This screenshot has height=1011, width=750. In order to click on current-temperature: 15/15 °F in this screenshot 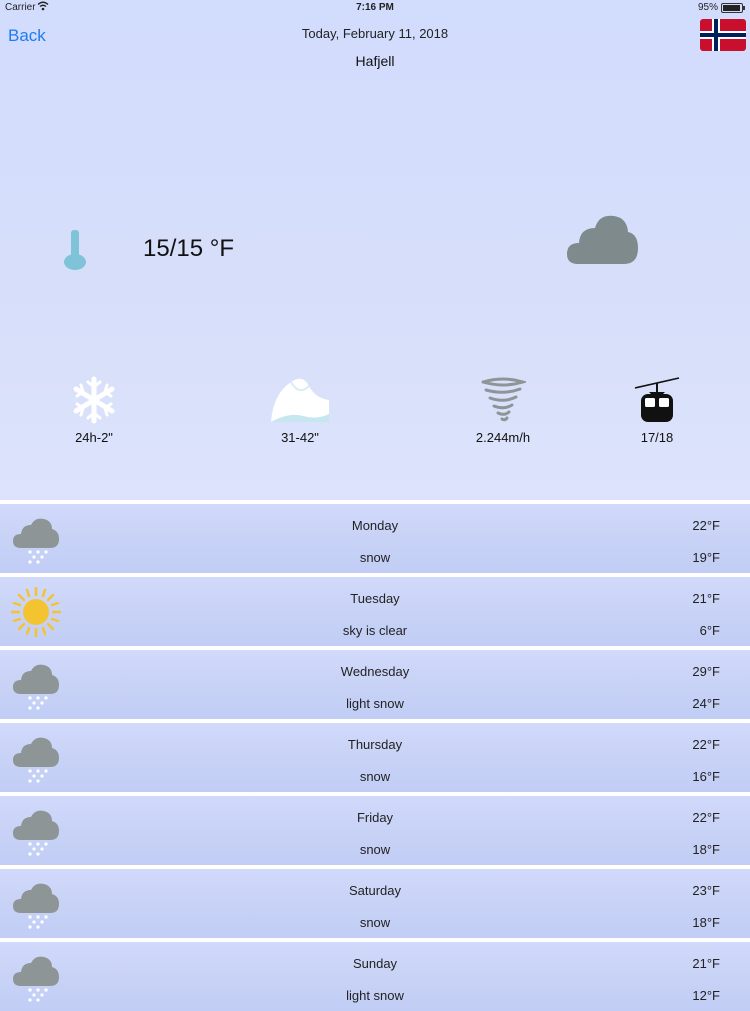, I will do `click(188, 248)`.